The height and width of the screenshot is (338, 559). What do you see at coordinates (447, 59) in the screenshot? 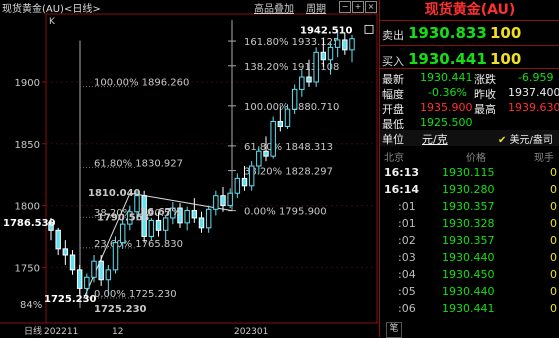
I see `buy-price: 1930.441` at bounding box center [447, 59].